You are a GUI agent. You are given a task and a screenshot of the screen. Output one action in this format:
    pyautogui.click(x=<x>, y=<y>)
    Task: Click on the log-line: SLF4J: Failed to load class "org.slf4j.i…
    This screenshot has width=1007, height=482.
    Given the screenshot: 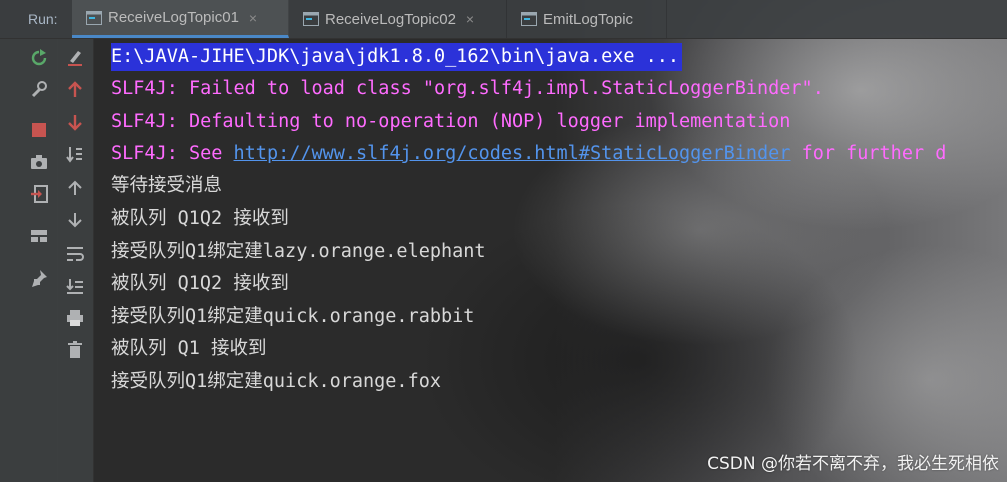 What is the action you would take?
    pyautogui.click(x=467, y=88)
    